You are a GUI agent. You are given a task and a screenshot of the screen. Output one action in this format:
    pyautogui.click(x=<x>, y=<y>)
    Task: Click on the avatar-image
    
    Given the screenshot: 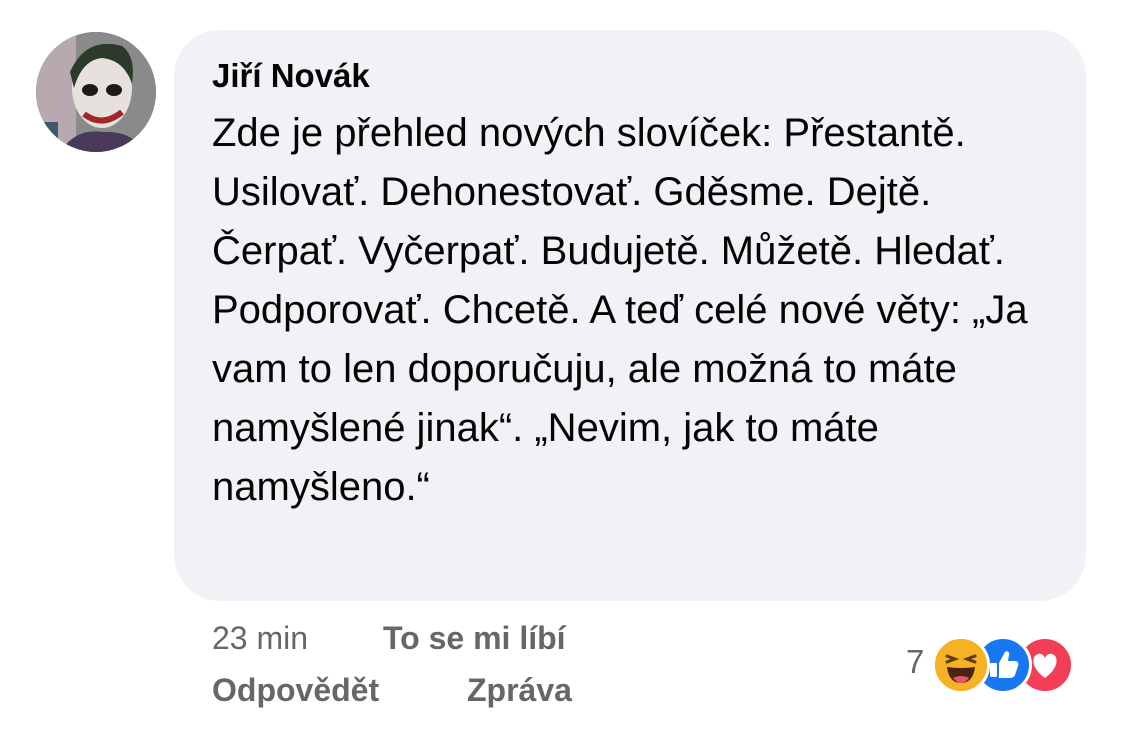 What is the action you would take?
    pyautogui.click(x=96, y=92)
    